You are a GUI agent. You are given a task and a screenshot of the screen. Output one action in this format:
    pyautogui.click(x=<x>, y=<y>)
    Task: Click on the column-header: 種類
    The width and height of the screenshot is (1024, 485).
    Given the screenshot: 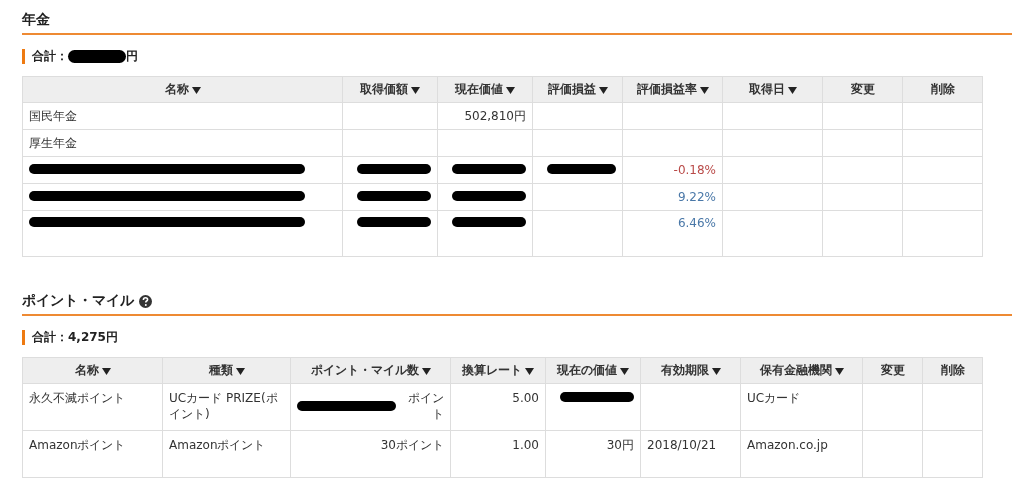 What is the action you would take?
    pyautogui.click(x=226, y=370)
    